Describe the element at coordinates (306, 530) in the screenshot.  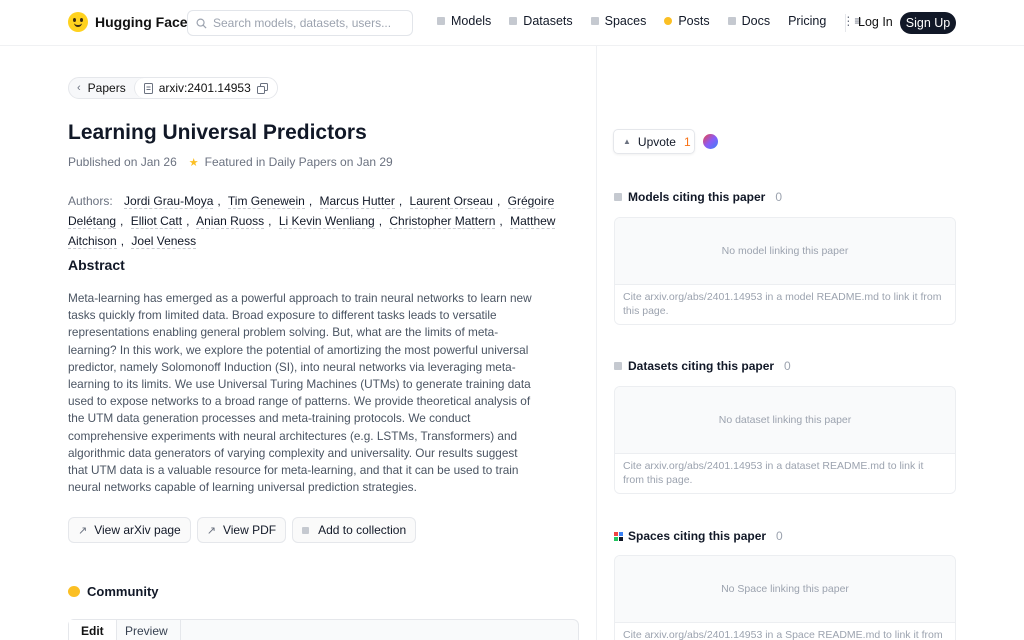
I see `collection-icon` at that location.